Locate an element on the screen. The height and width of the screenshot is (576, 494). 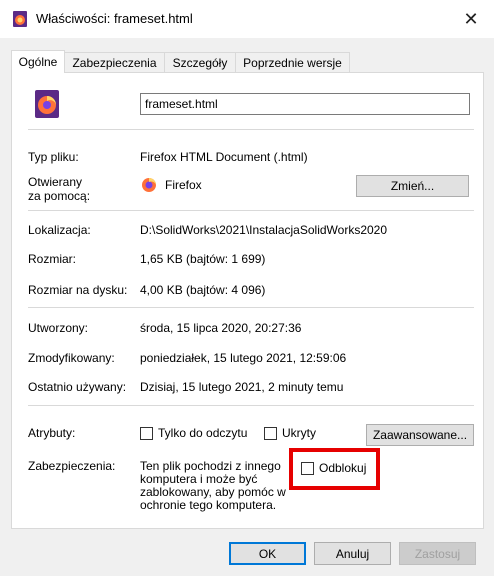
location-label: Lokalizacja: is located at coordinates (59, 230).